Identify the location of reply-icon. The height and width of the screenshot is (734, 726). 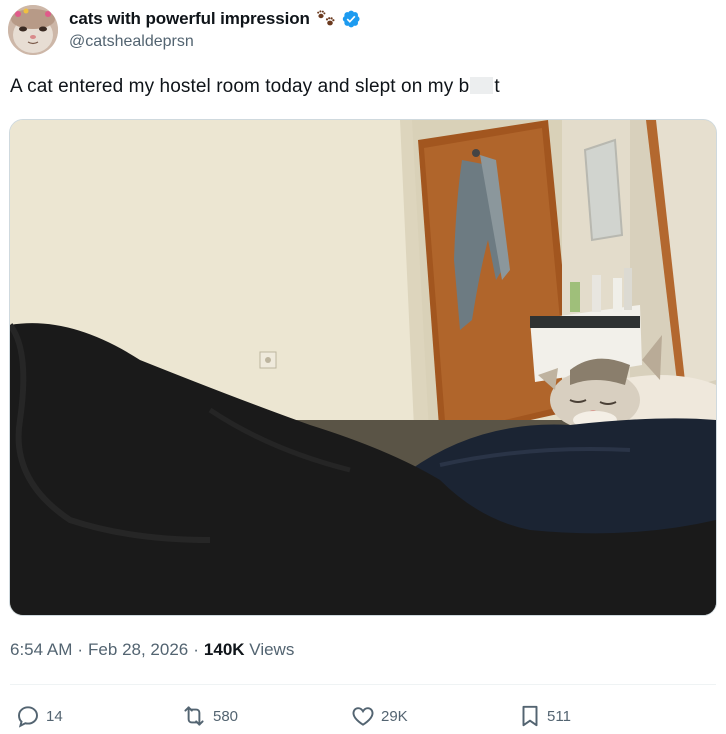
(28, 717).